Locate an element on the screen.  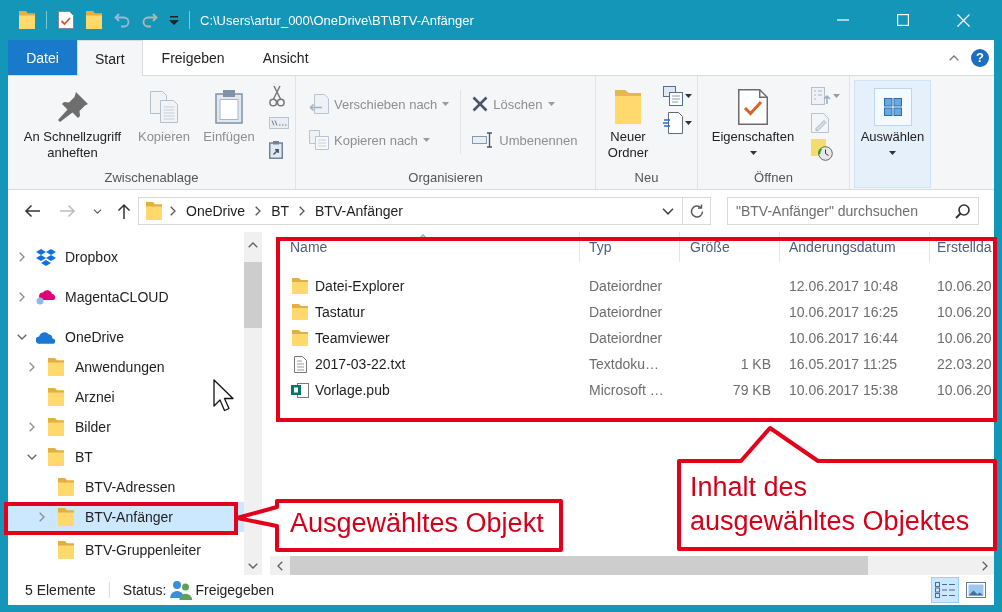
copy-icon is located at coordinates (164, 107).